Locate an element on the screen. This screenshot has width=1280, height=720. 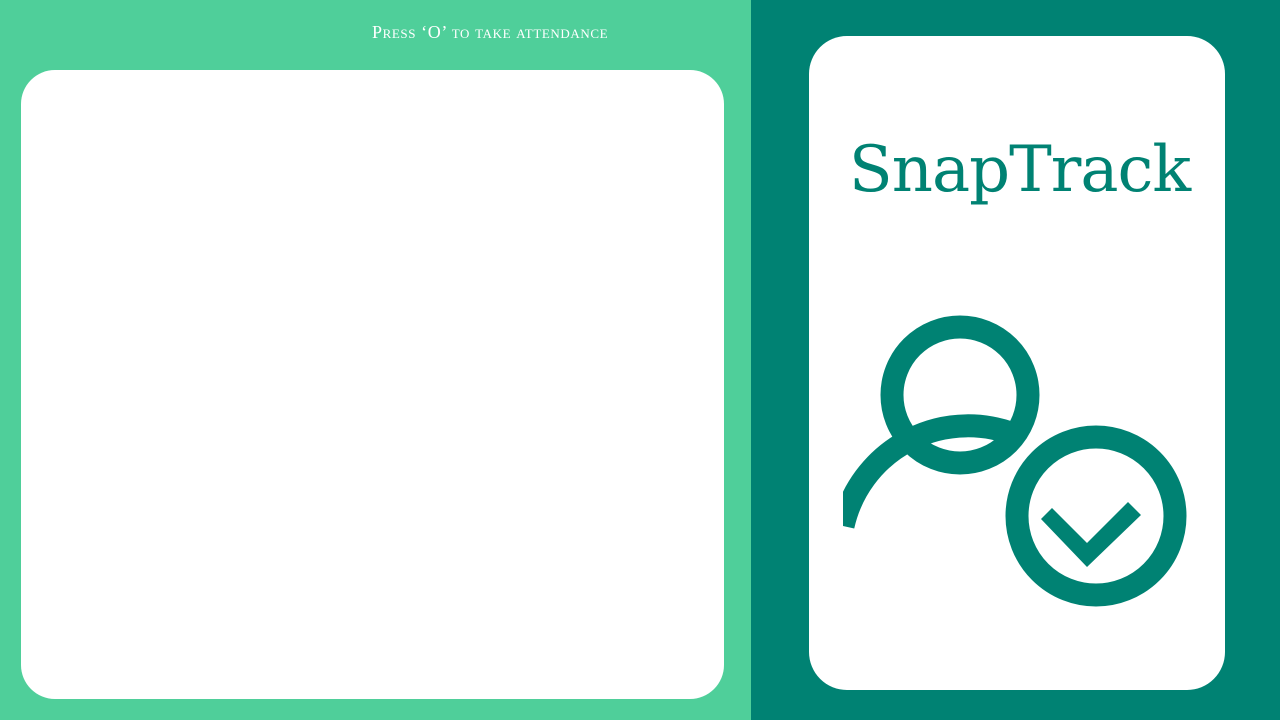
brand-name: SnapTrack is located at coordinates (1019, 170).